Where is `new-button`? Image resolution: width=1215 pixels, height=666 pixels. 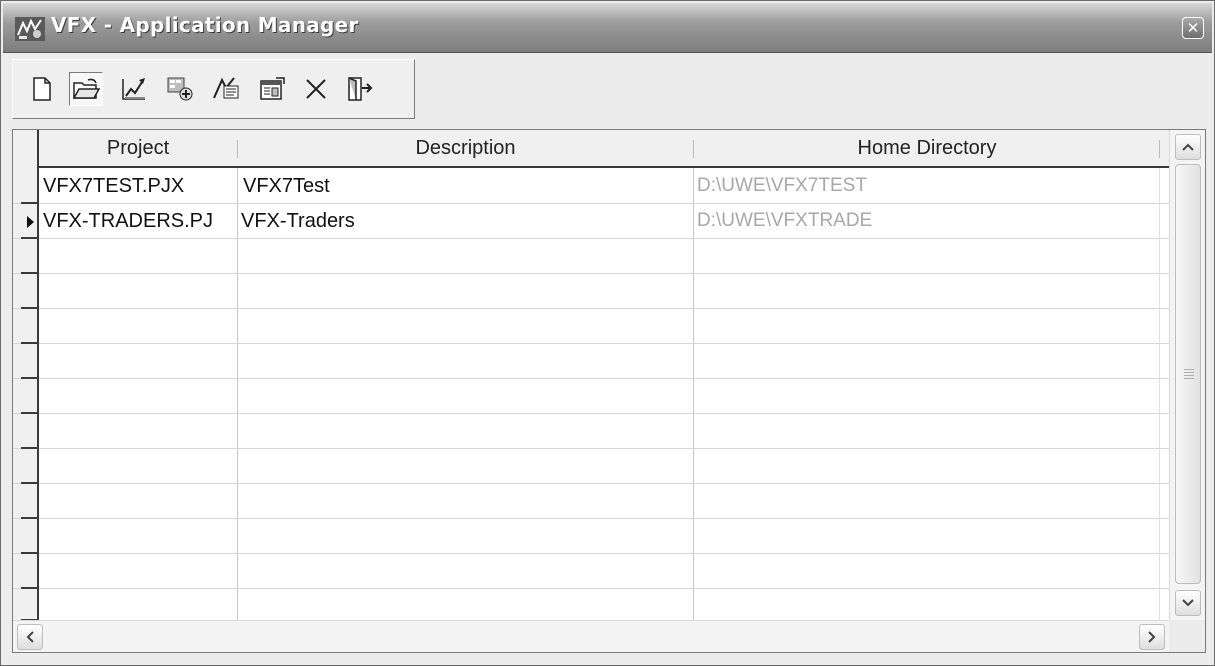
new-button is located at coordinates (42, 89).